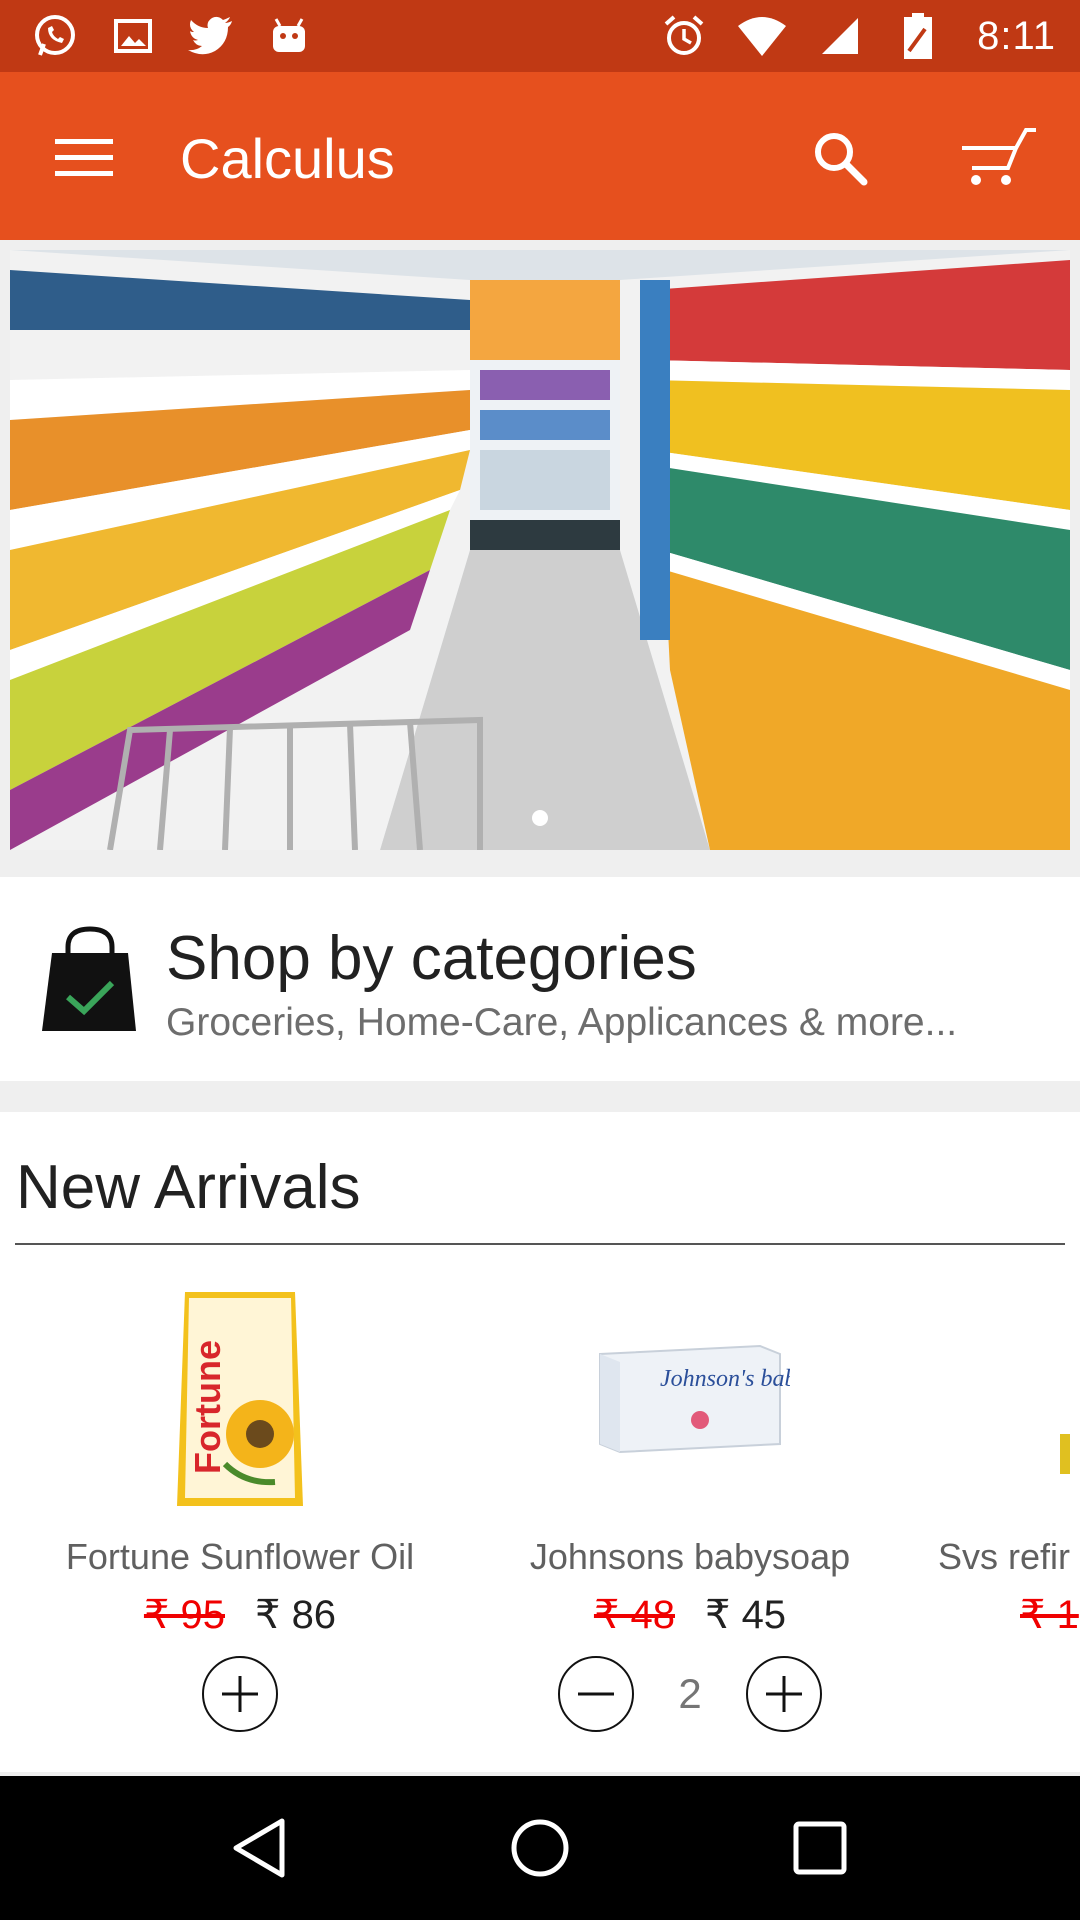  What do you see at coordinates (762, 36) in the screenshot?
I see `wifi-icon` at bounding box center [762, 36].